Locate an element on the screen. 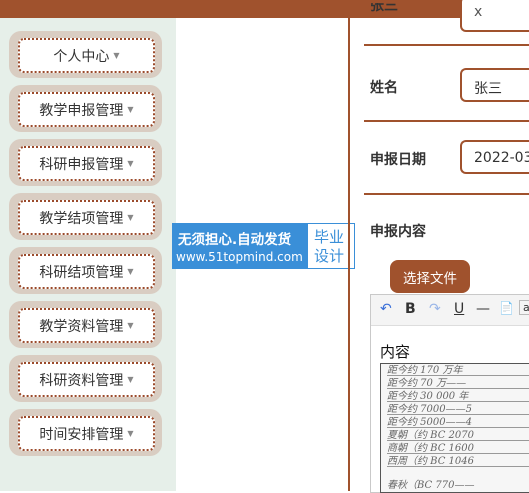 Image resolution: width=529 pixels, height=493 pixels. document-icon: 📄 is located at coordinates (506, 308).